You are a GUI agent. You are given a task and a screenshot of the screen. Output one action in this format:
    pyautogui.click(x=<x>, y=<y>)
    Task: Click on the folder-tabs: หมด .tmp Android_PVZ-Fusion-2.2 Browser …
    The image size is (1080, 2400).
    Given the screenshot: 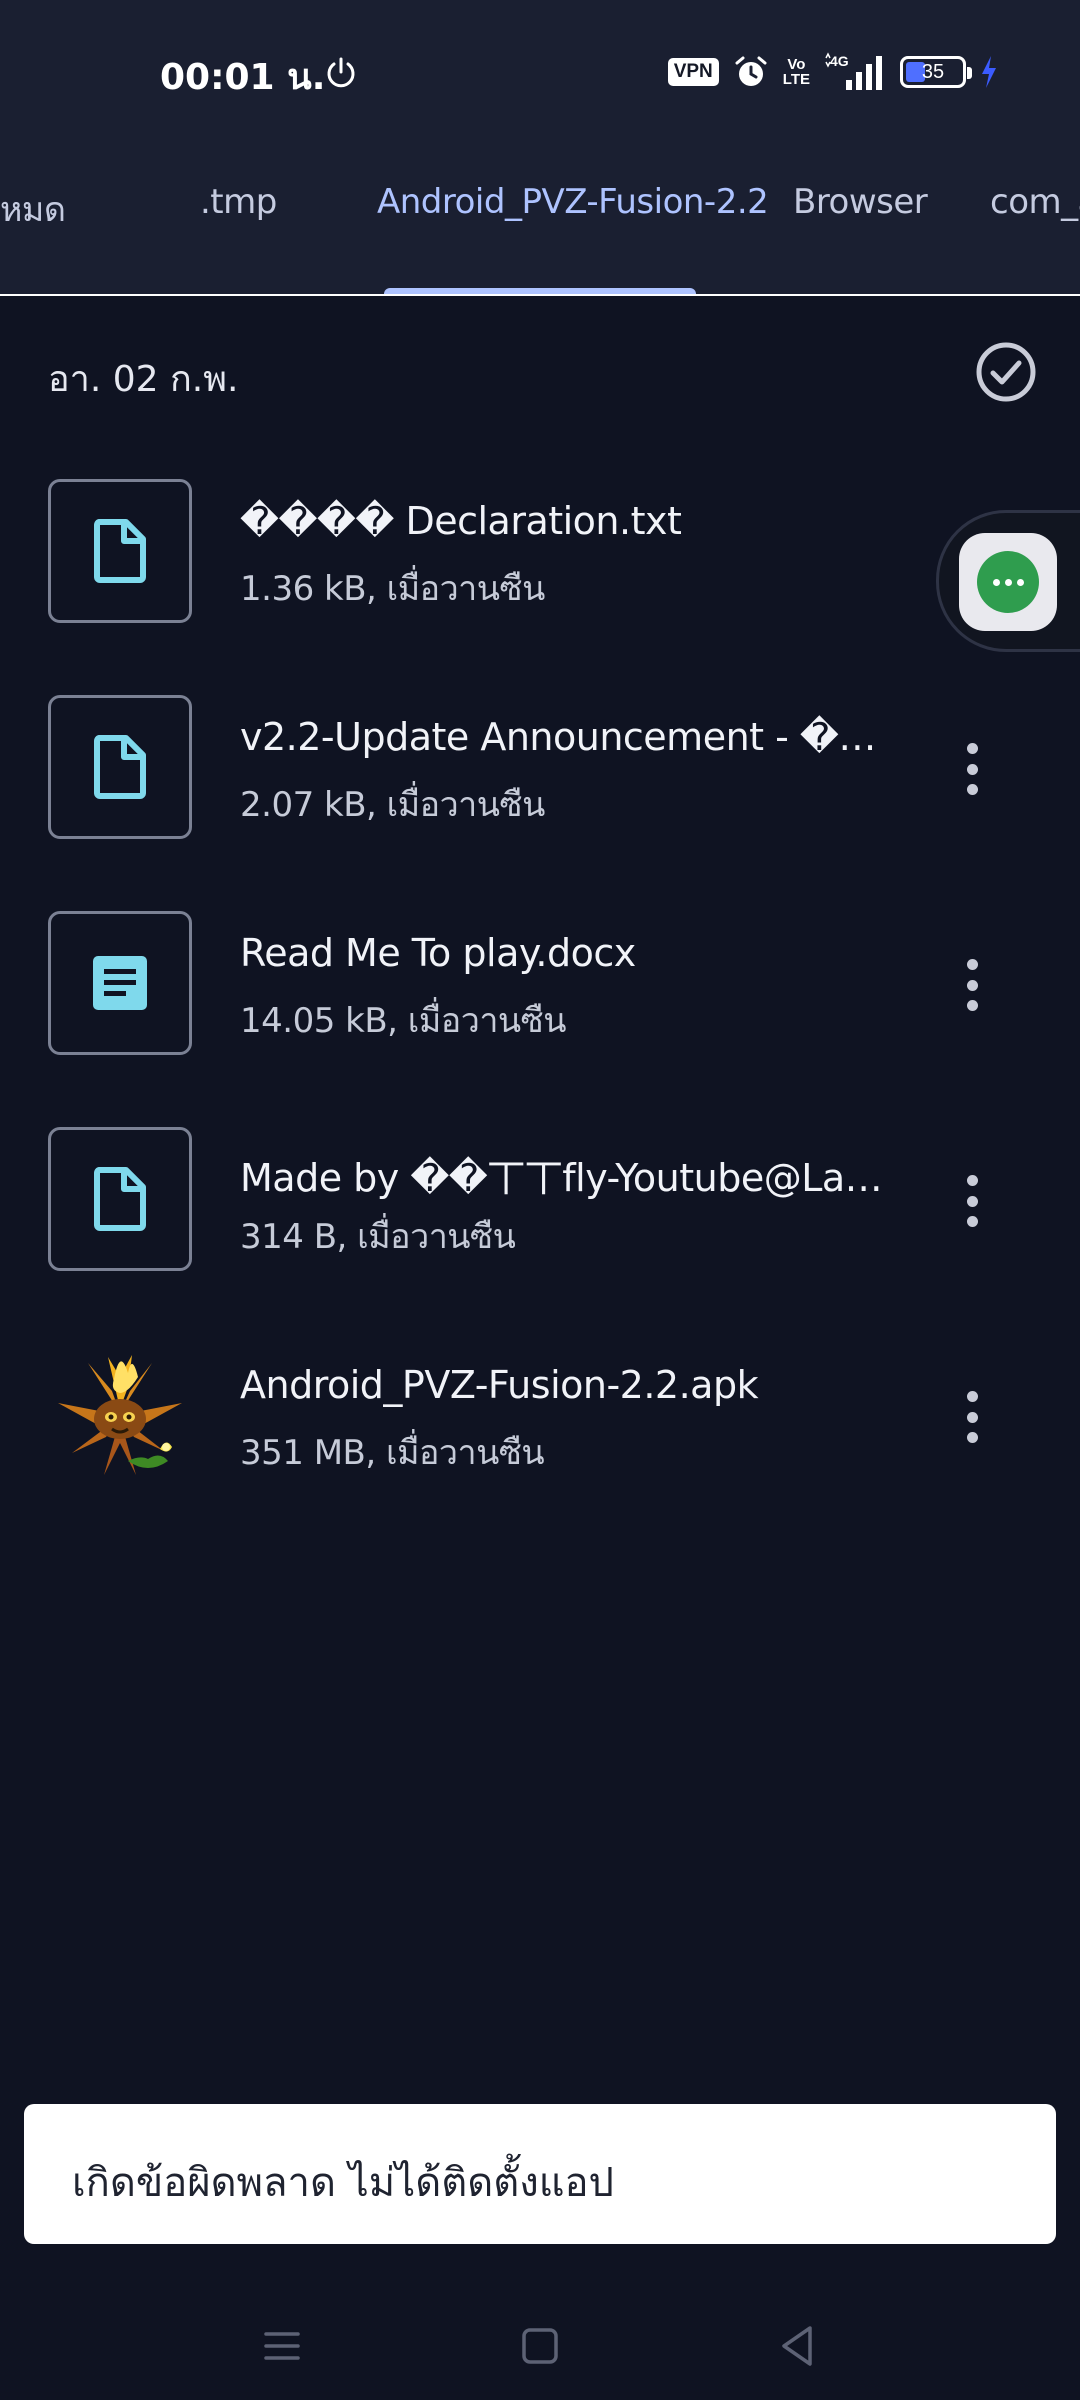 What is the action you would take?
    pyautogui.click(x=540, y=228)
    